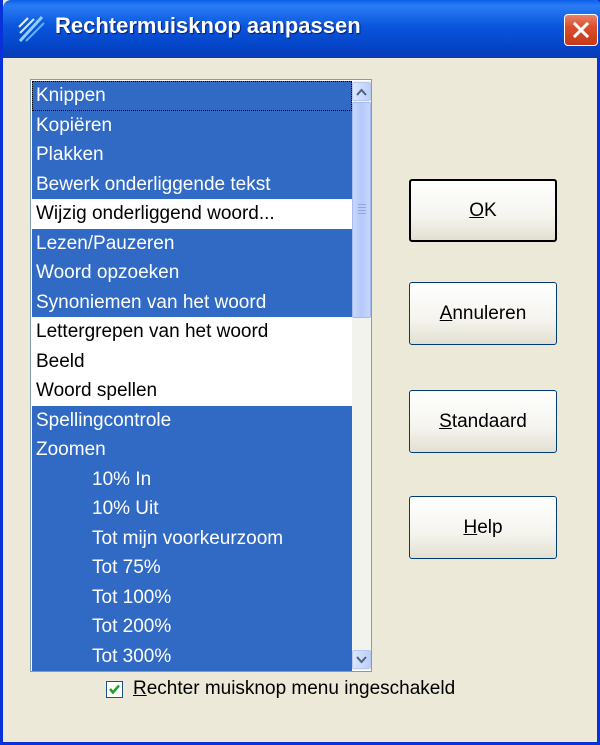 This screenshot has height=745, width=600. I want to click on list-item: Tot 200%, so click(192, 627).